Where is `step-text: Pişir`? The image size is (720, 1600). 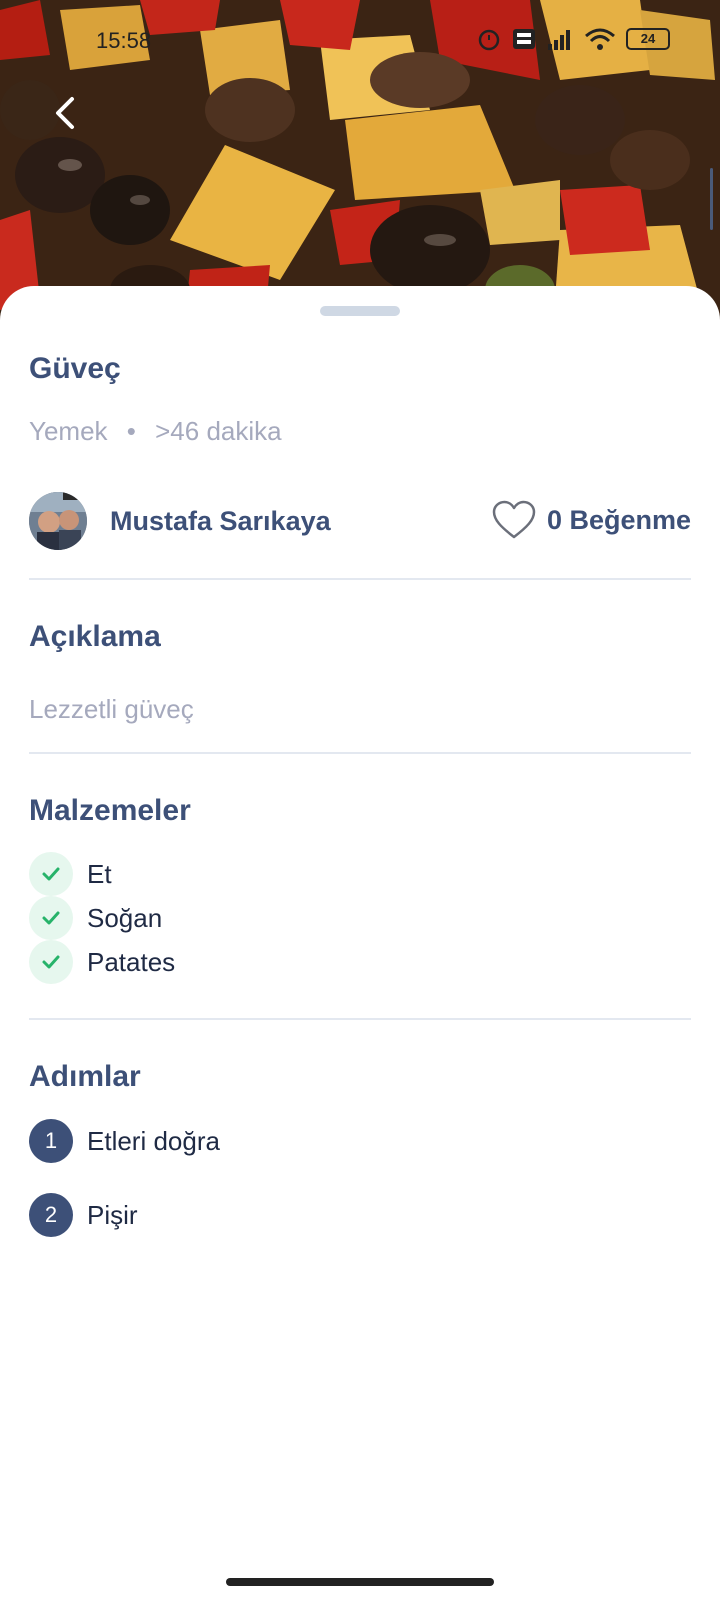 step-text: Pişir is located at coordinates (112, 1214).